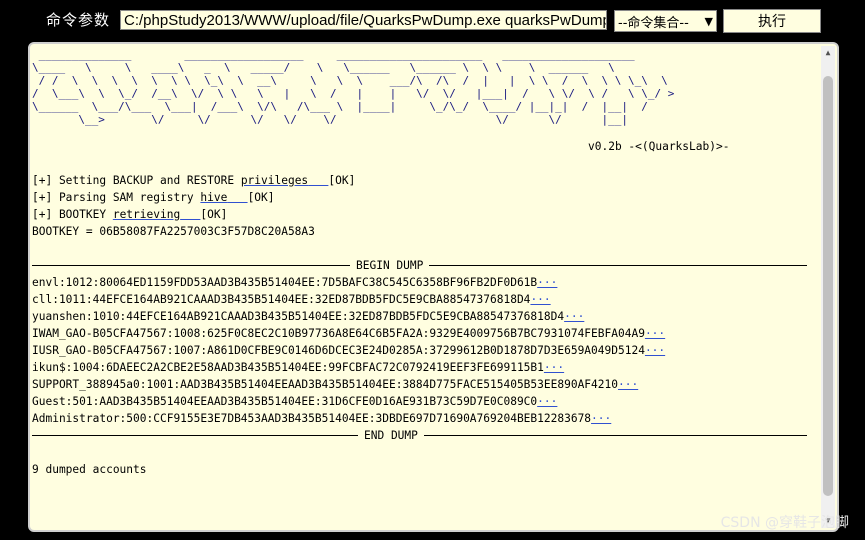 This screenshot has height=540, width=865. I want to click on scroll-up-icon: ▲, so click(828, 53).